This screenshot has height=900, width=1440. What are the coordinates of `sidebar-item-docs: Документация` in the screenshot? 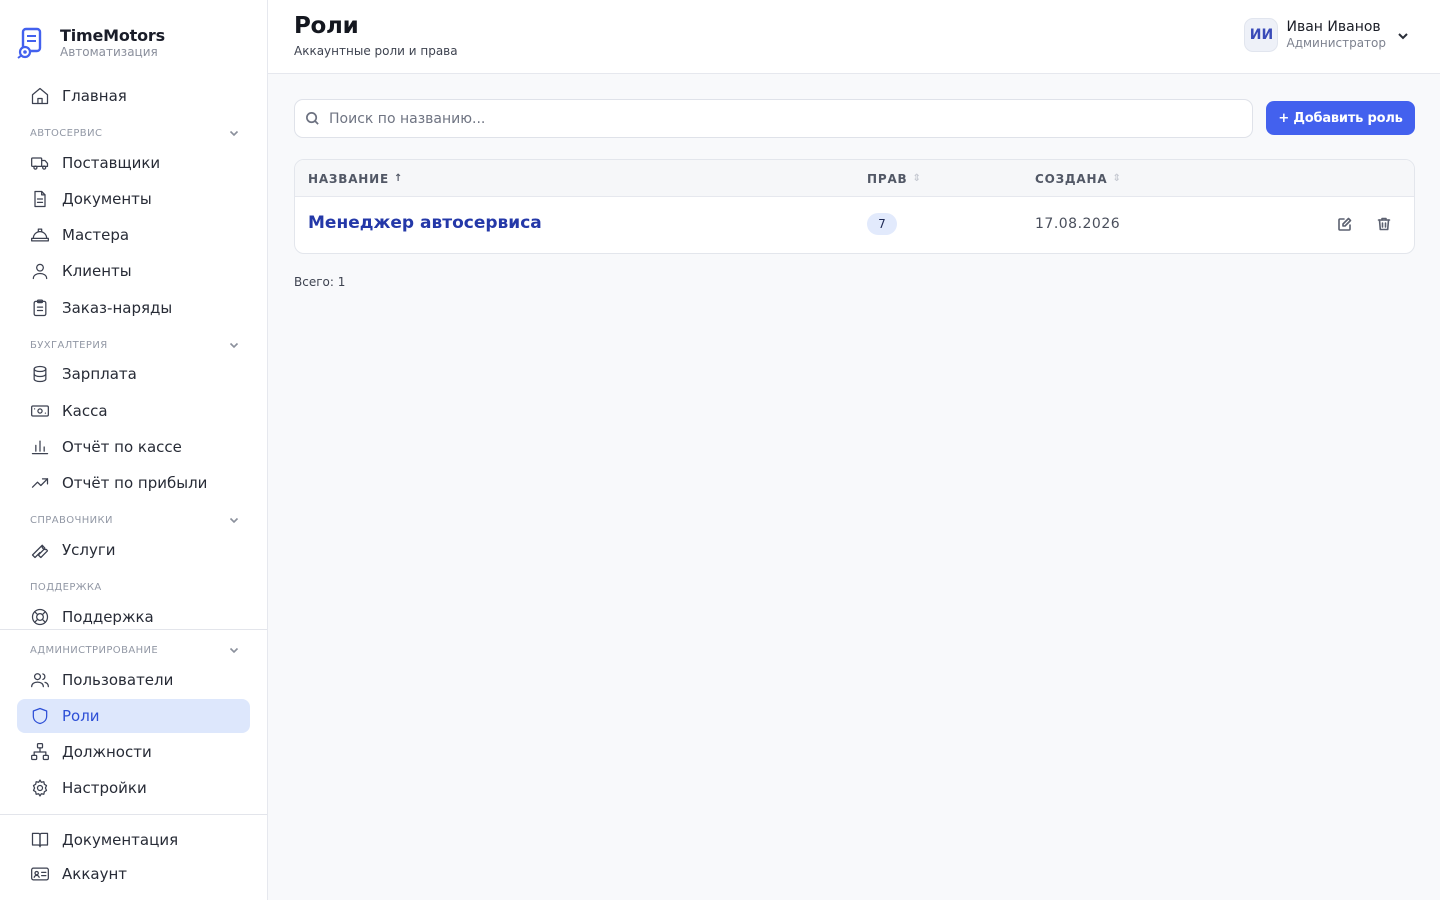 It's located at (133, 840).